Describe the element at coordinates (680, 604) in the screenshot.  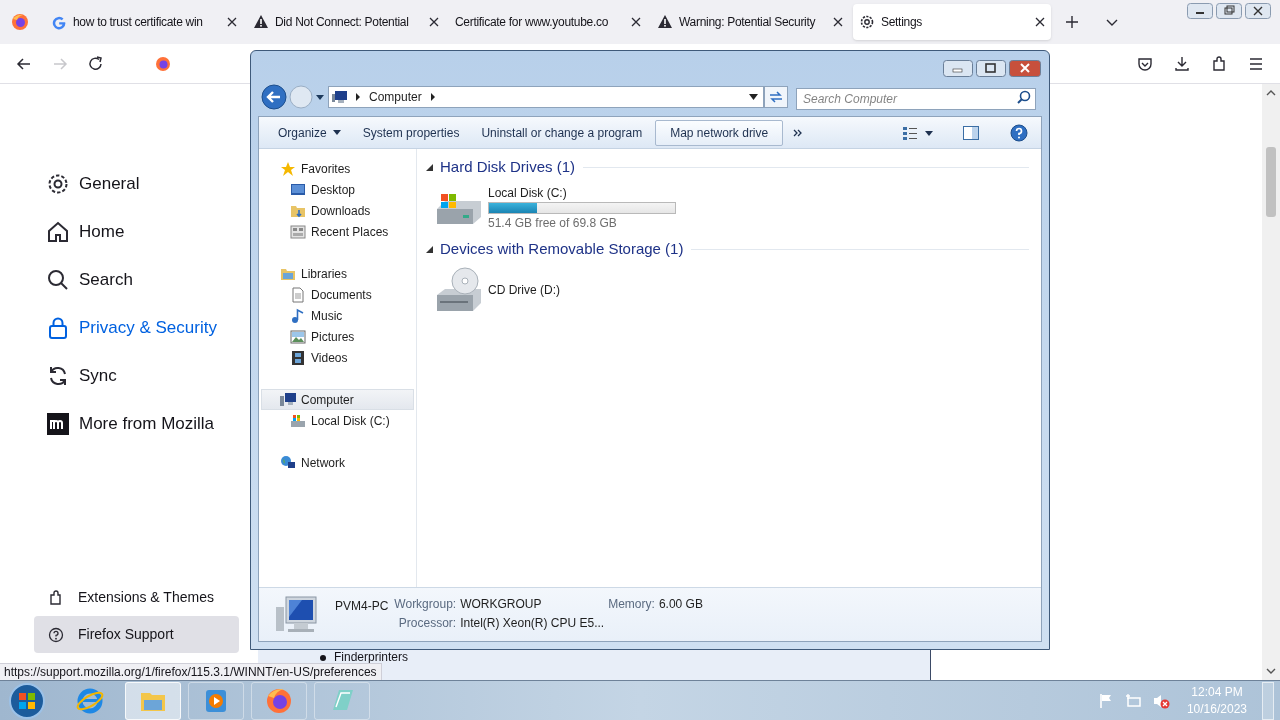
I see `field-value: 6.00 GB` at that location.